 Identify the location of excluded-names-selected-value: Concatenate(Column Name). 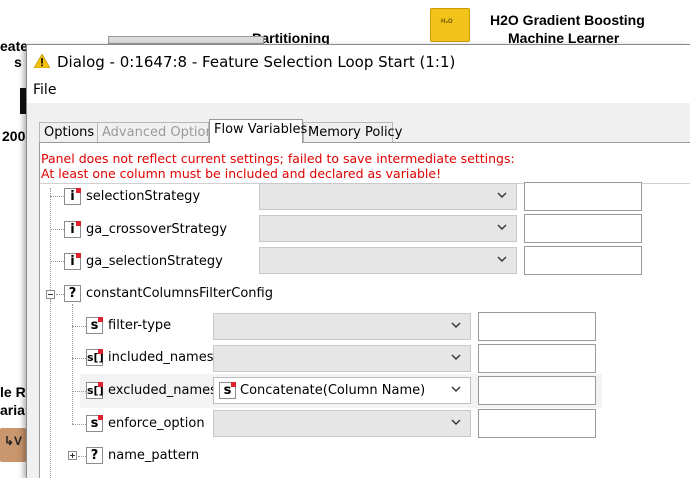
(333, 390).